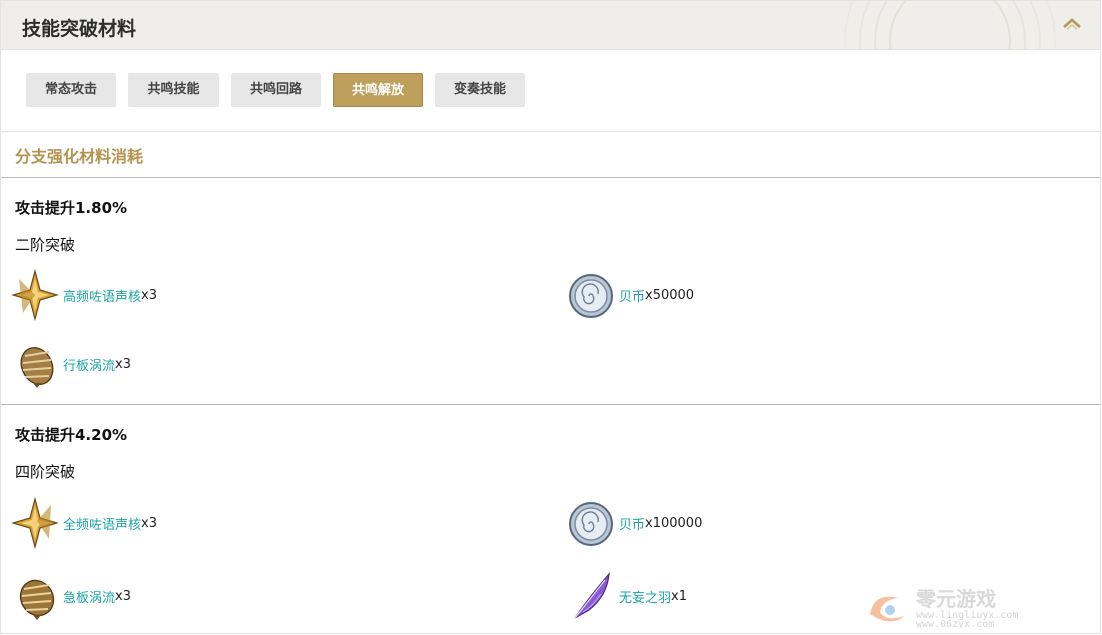  Describe the element at coordinates (89, 596) in the screenshot. I see `material-name: 急板涡流` at that location.